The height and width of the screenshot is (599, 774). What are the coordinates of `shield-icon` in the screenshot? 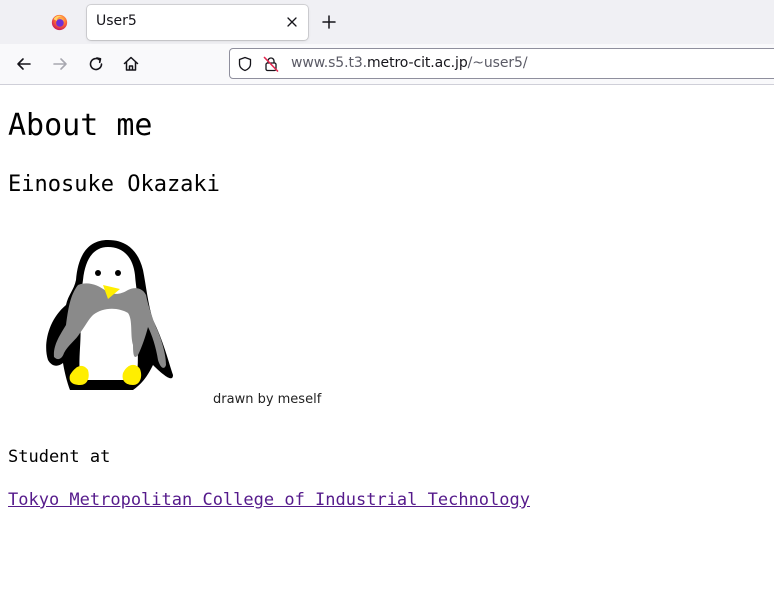 It's located at (245, 64).